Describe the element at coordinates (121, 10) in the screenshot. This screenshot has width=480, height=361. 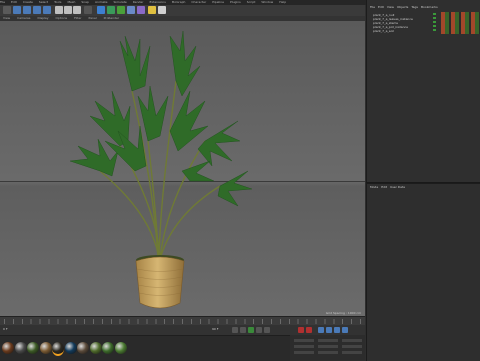
I see `subdivision-icon` at that location.